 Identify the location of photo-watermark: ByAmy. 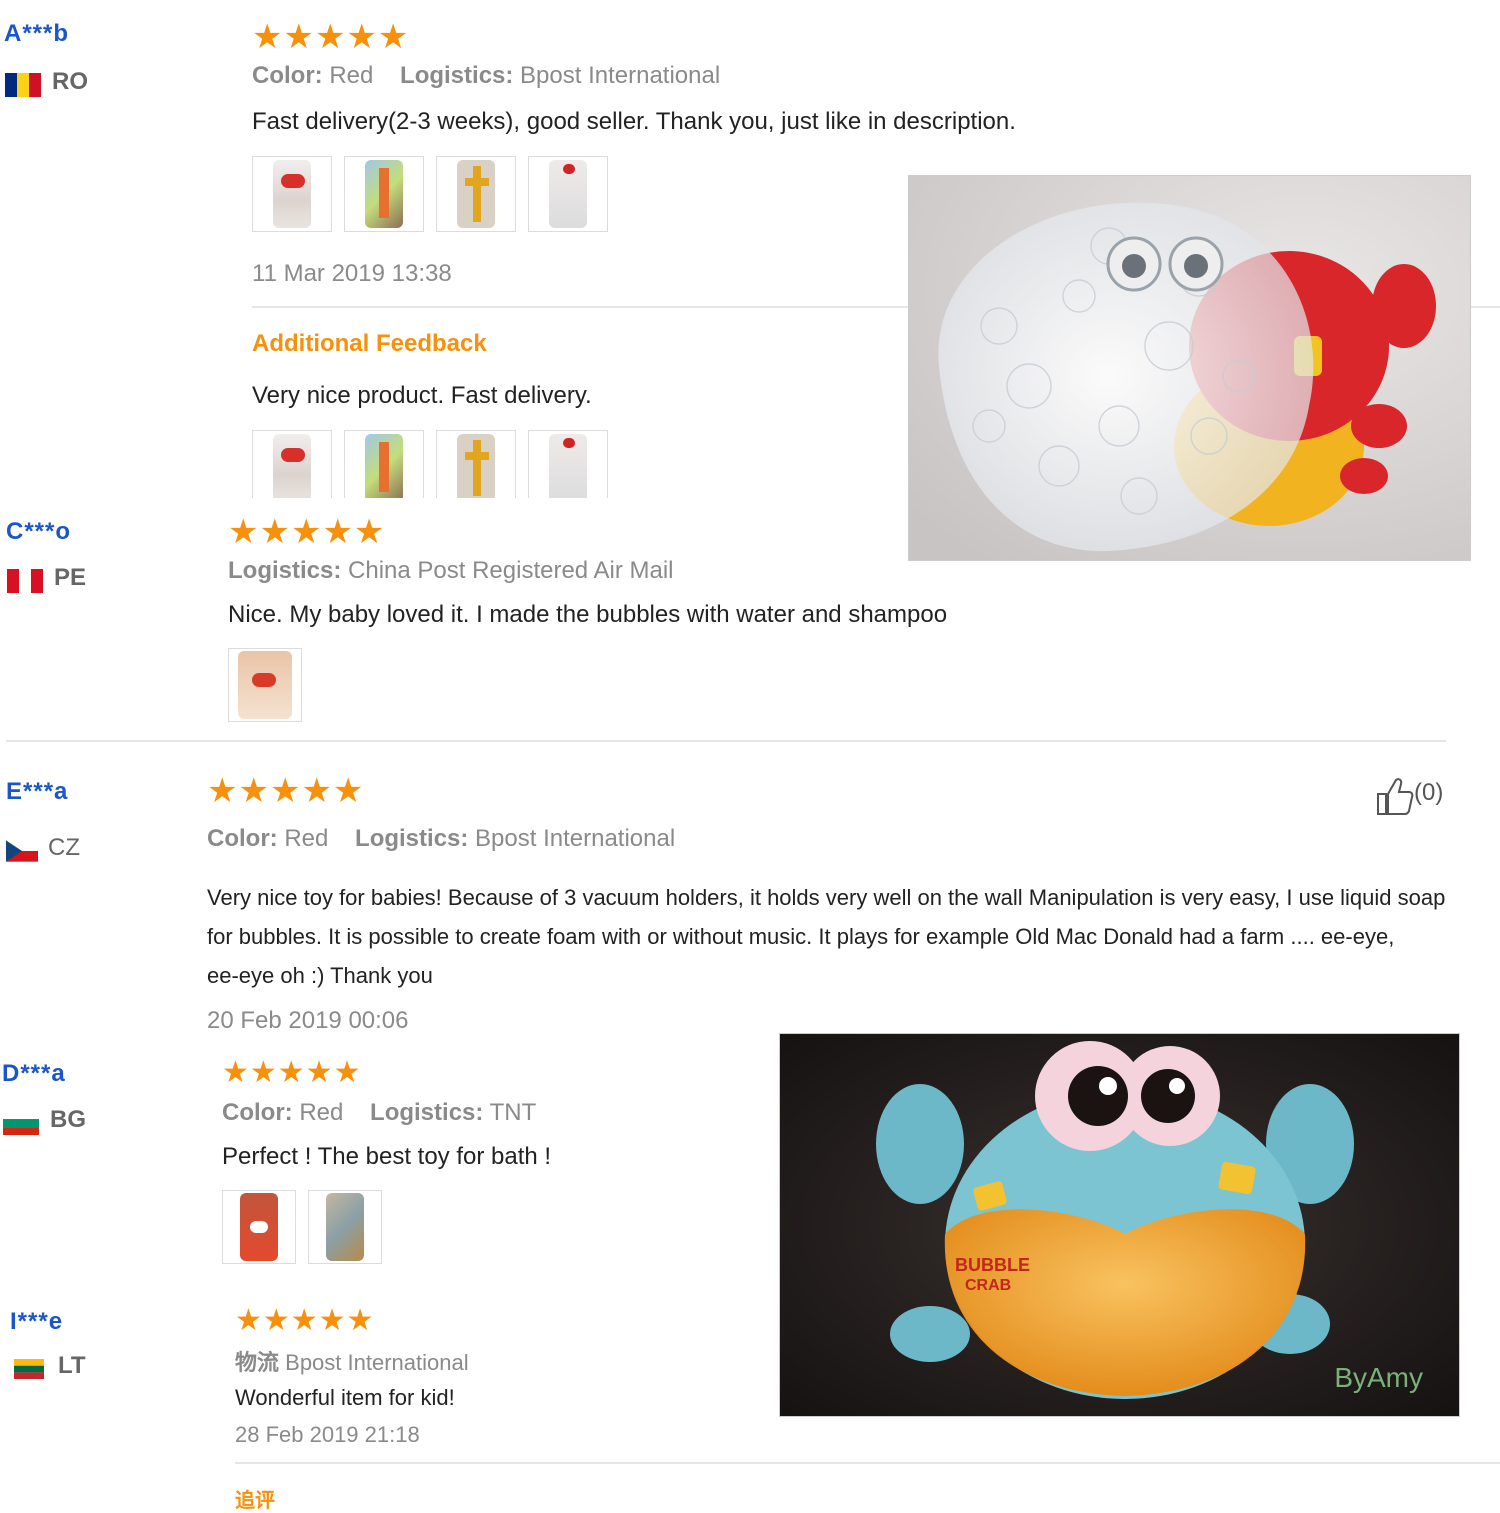
(1378, 1377).